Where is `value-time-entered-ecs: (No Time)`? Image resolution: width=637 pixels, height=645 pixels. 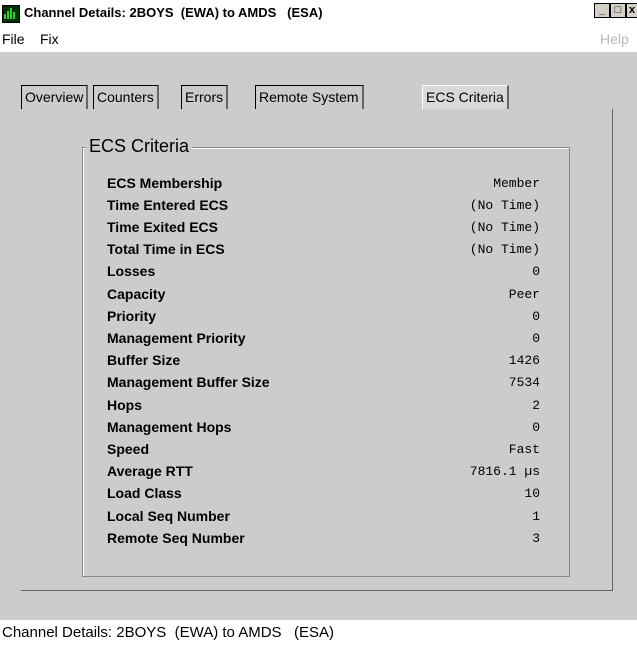 value-time-entered-ecs: (No Time) is located at coordinates (504, 205).